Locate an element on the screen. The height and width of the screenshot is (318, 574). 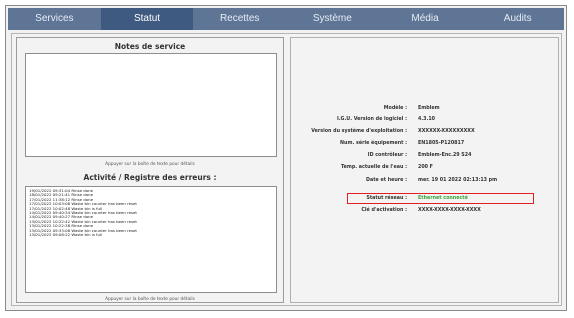
status-row-water-temp: Temp. actuelle de l'eau : 200 F is located at coordinates (424, 167).